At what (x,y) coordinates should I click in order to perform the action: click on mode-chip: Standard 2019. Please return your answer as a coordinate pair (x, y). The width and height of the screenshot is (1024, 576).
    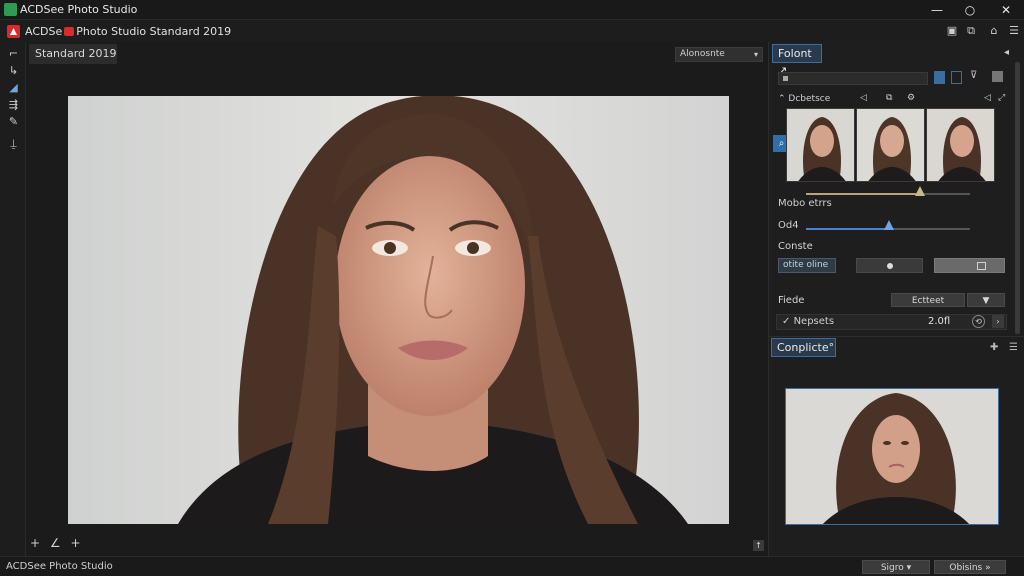
    Looking at the image, I should click on (73, 54).